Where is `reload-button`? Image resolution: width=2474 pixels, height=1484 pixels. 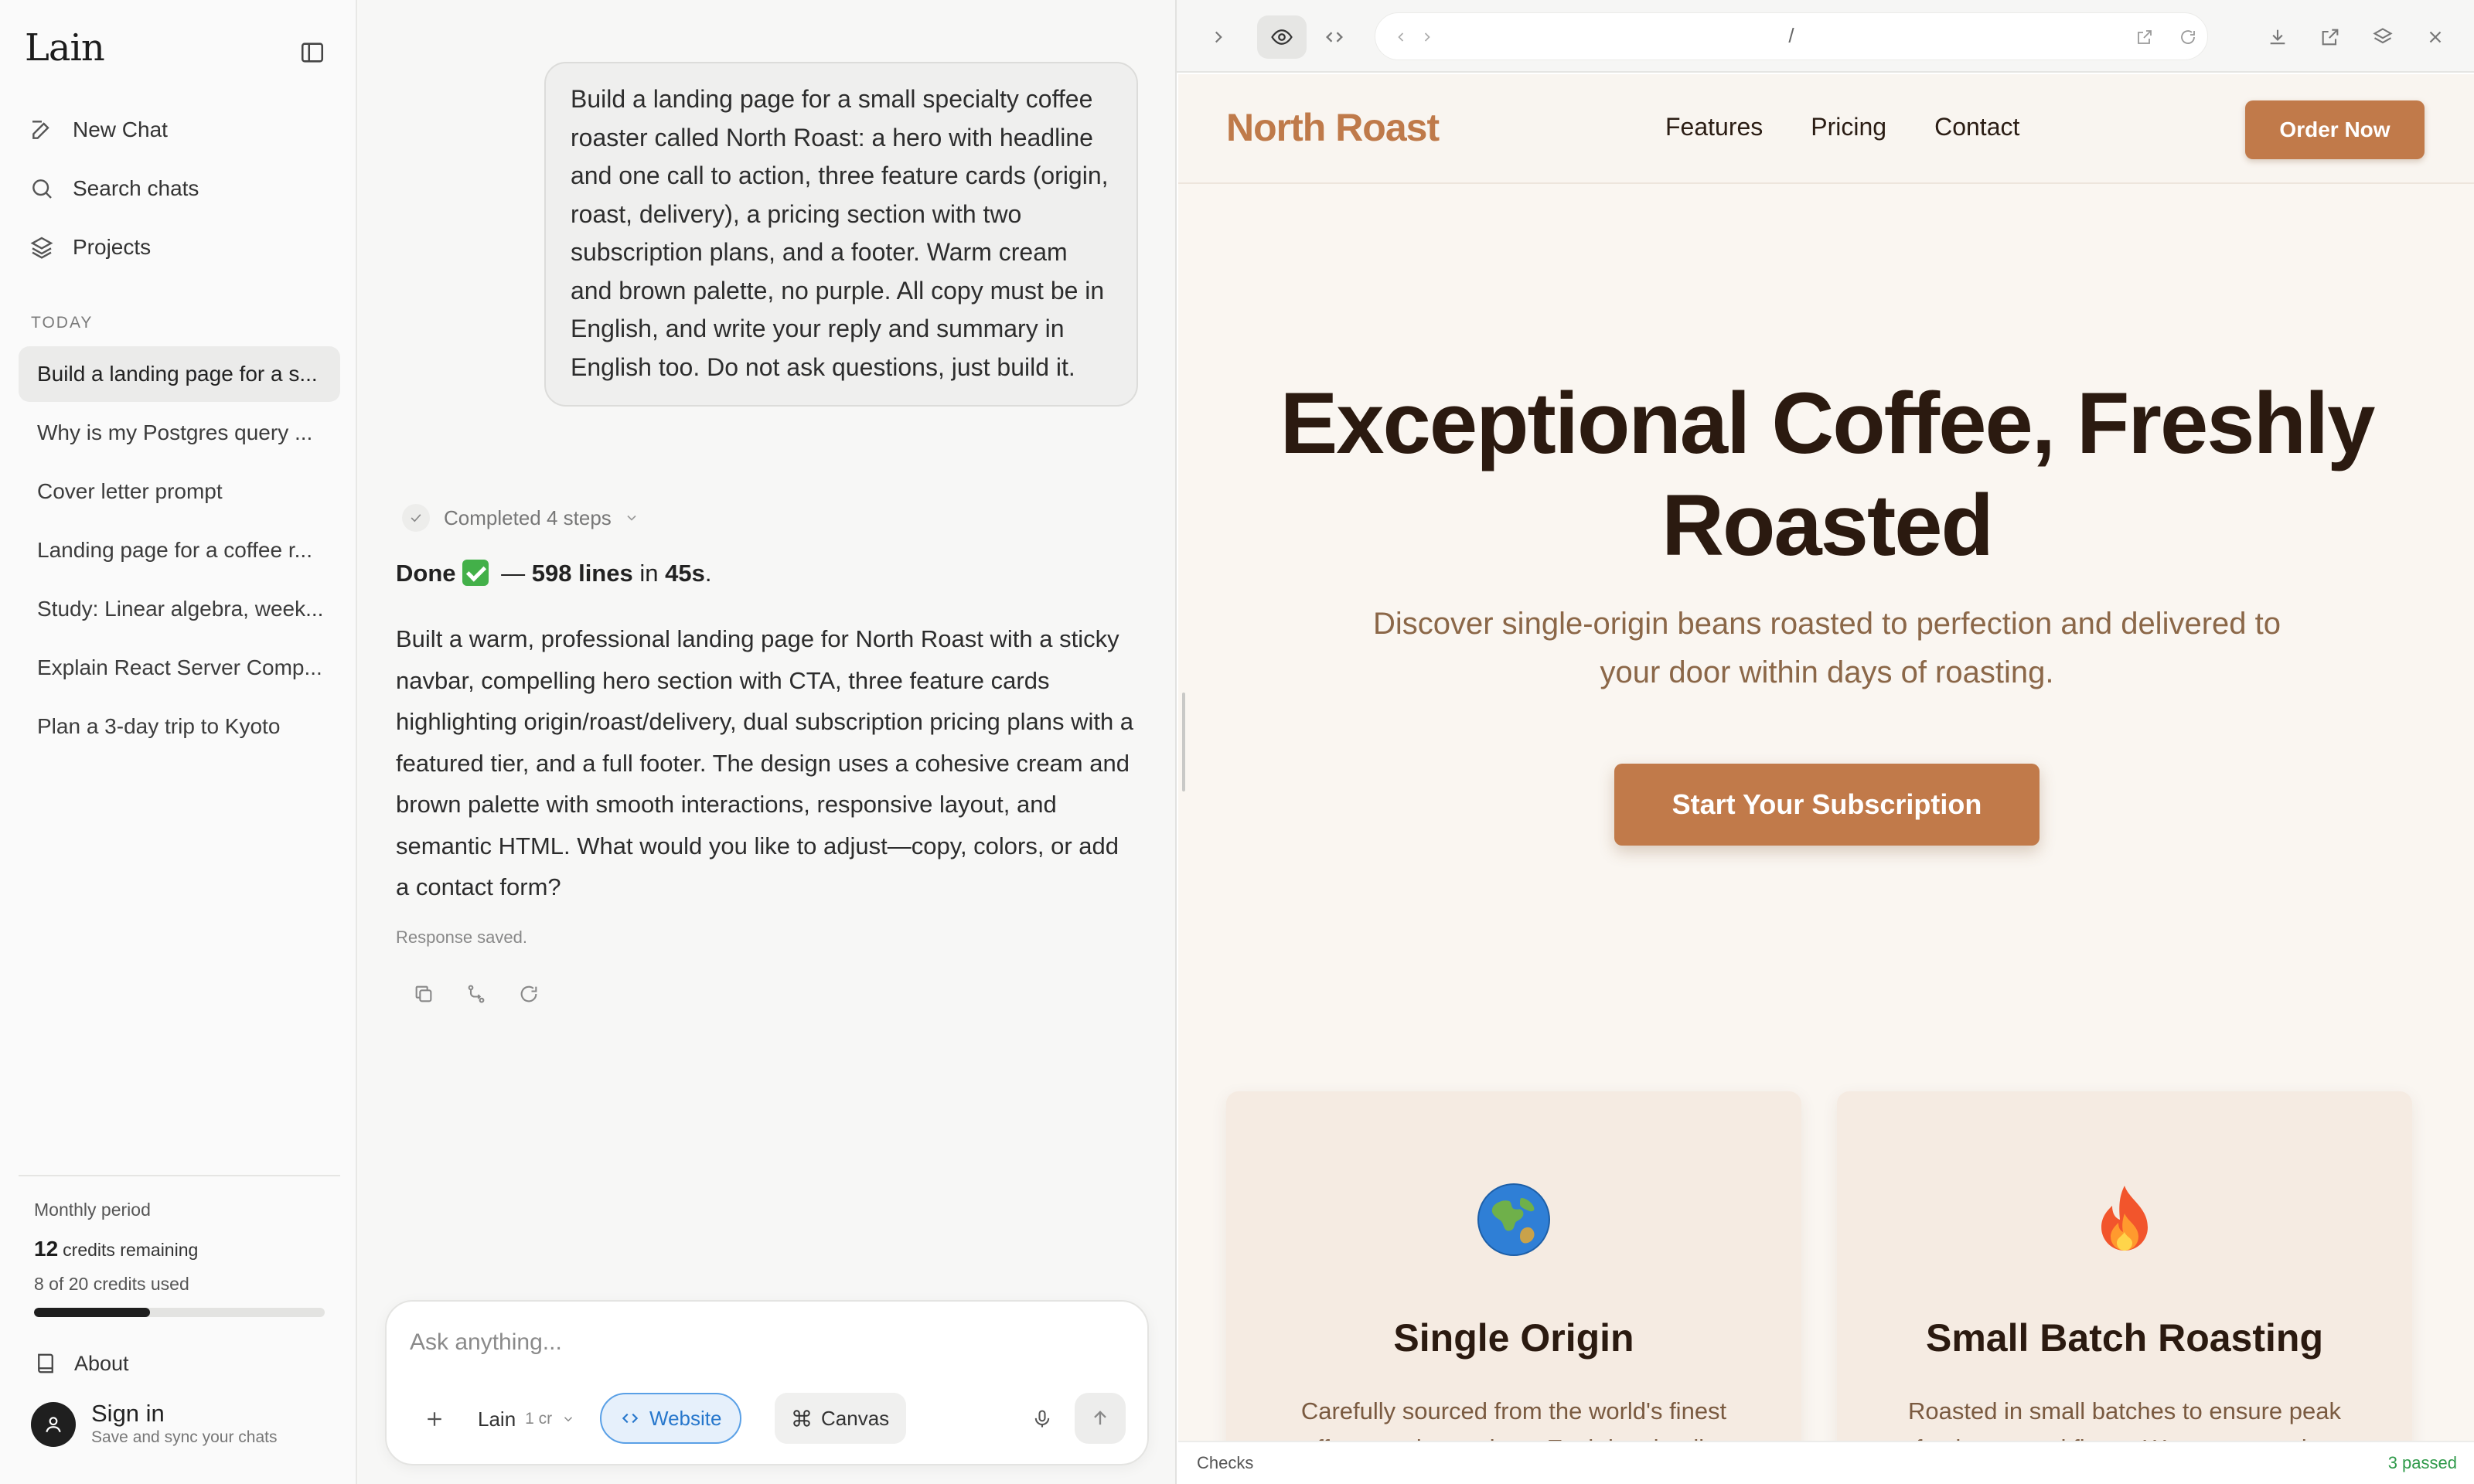
reload-button is located at coordinates (2188, 37).